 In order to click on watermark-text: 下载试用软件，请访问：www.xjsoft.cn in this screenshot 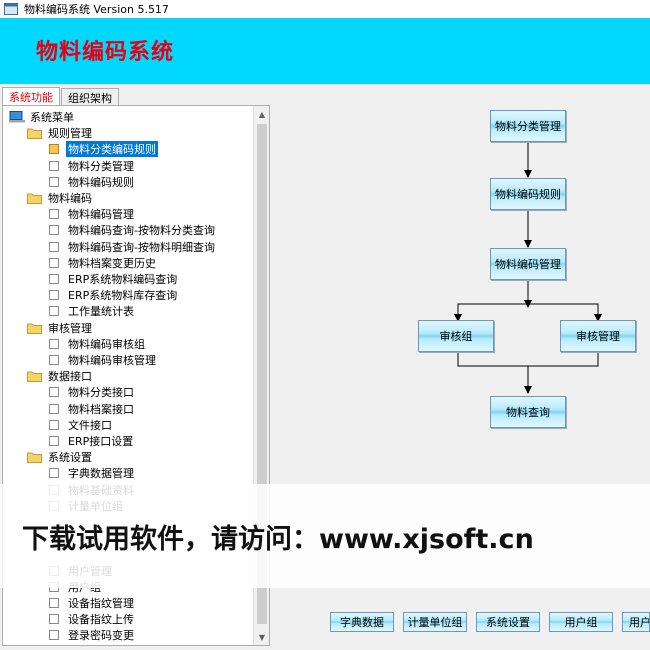, I will do `click(278, 539)`.